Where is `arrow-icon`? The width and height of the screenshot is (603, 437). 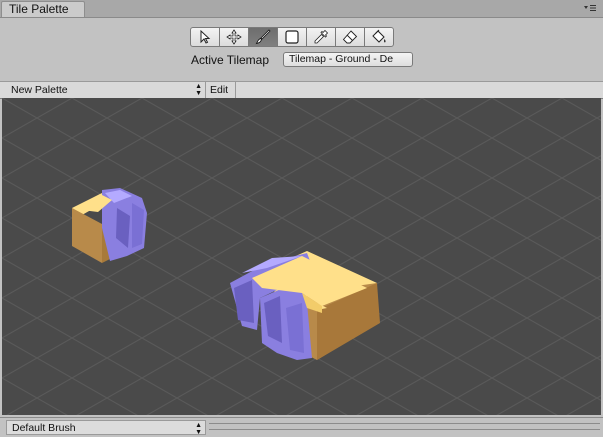
arrow-icon is located at coordinates (205, 36).